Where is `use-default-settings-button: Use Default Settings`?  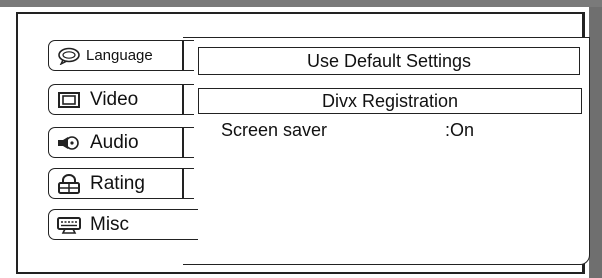
use-default-settings-button: Use Default Settings is located at coordinates (389, 61).